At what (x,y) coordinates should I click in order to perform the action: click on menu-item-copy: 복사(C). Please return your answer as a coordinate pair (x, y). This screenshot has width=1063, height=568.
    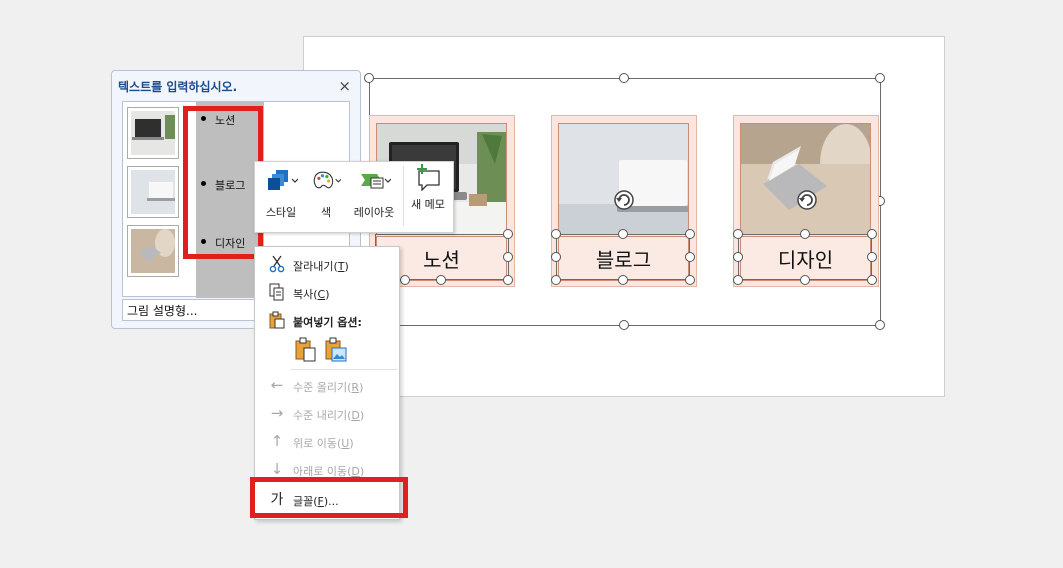
    Looking at the image, I should click on (327, 292).